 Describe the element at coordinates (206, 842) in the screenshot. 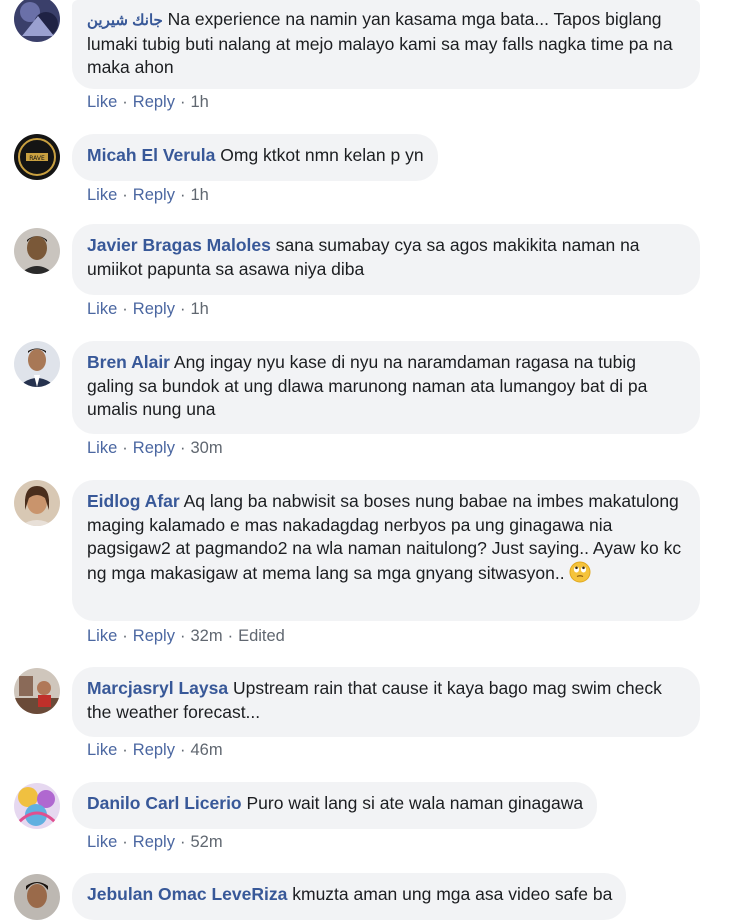

I see `comment-timestamp: 52m` at that location.